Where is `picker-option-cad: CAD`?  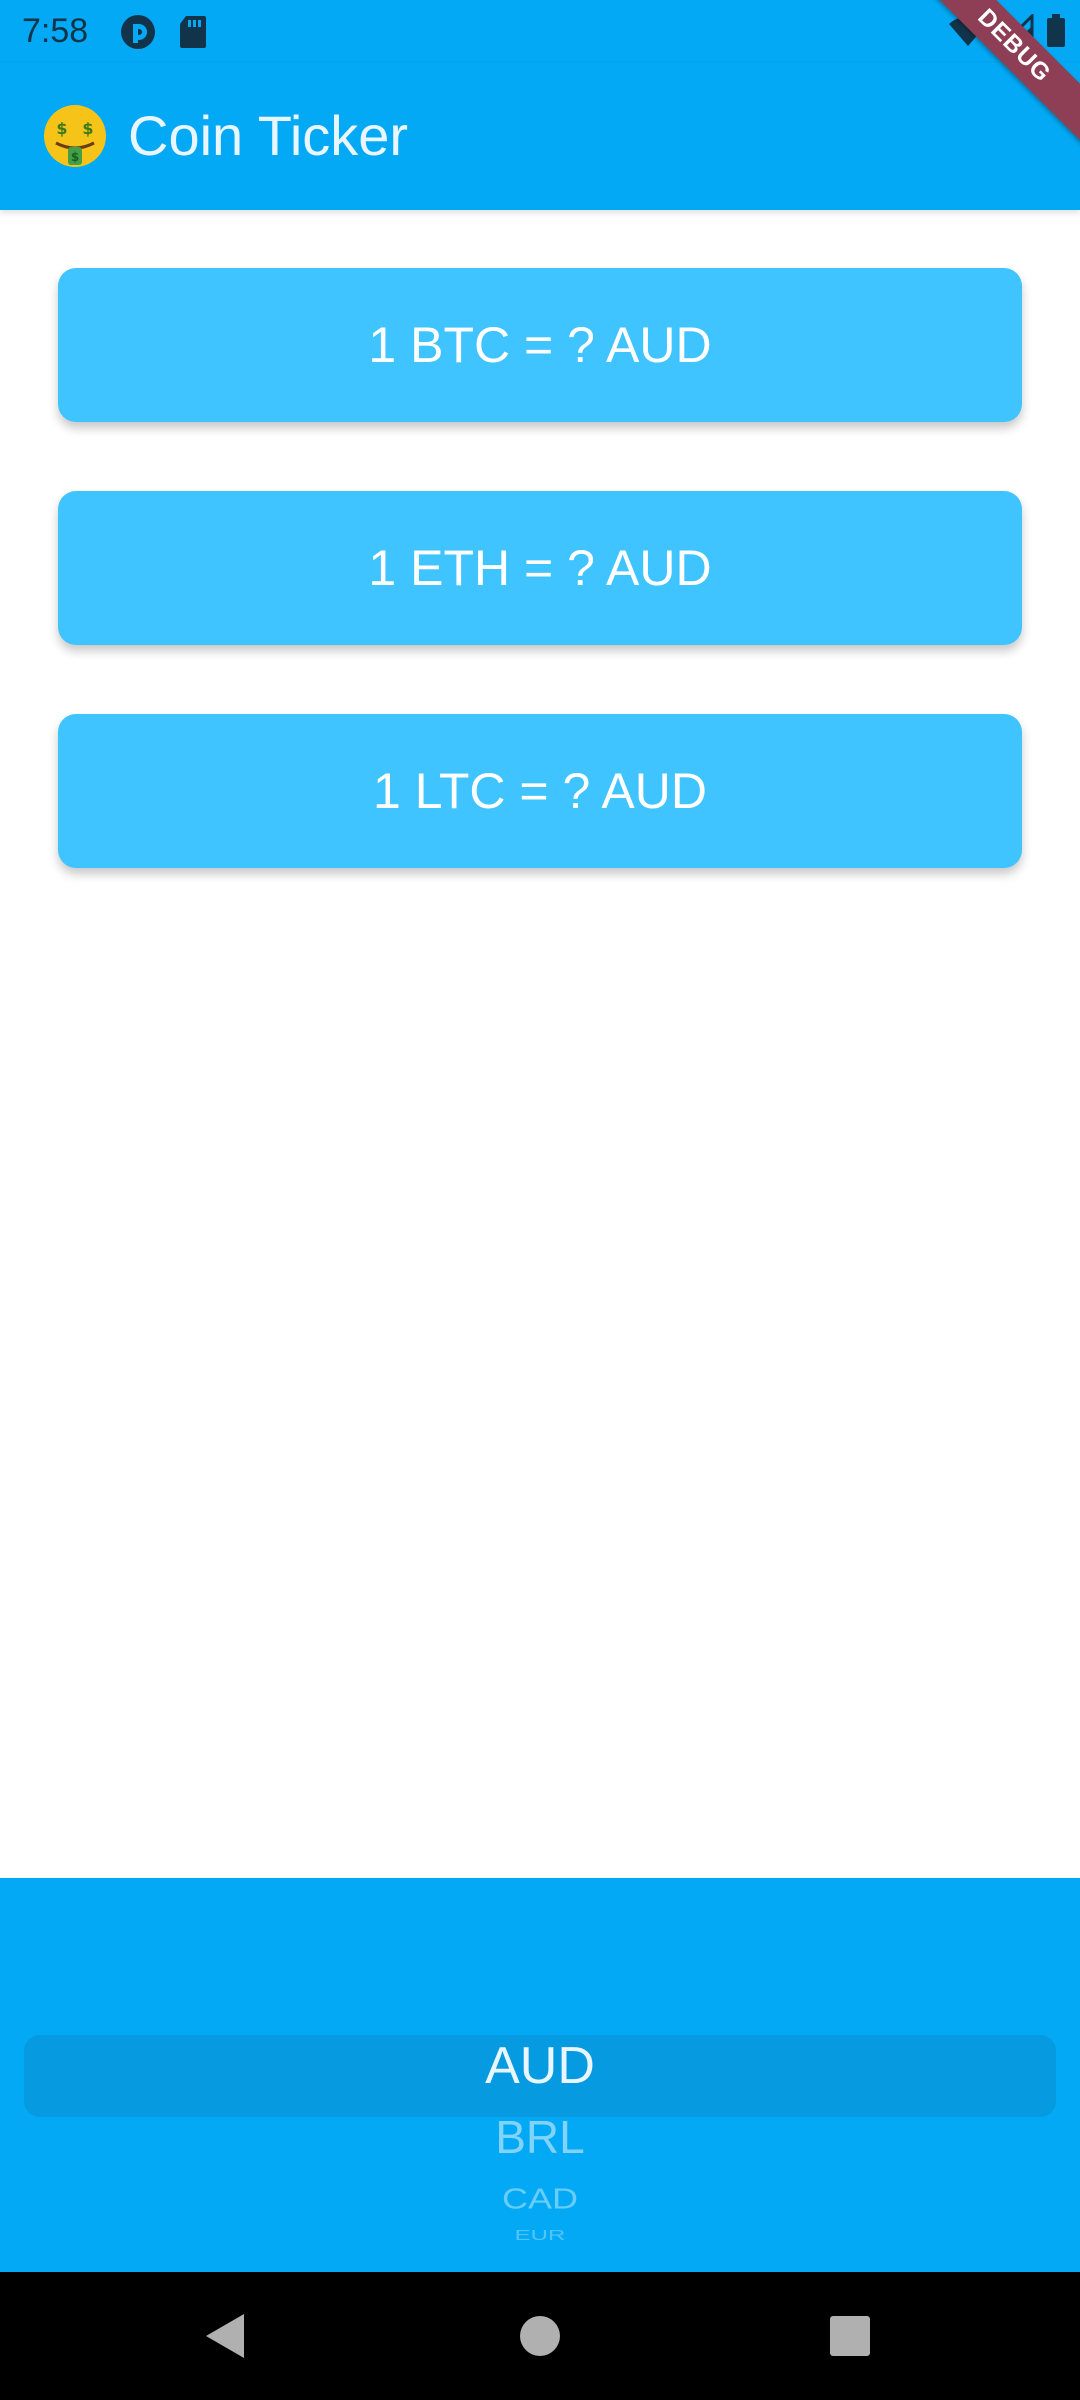 picker-option-cad: CAD is located at coordinates (540, 2199).